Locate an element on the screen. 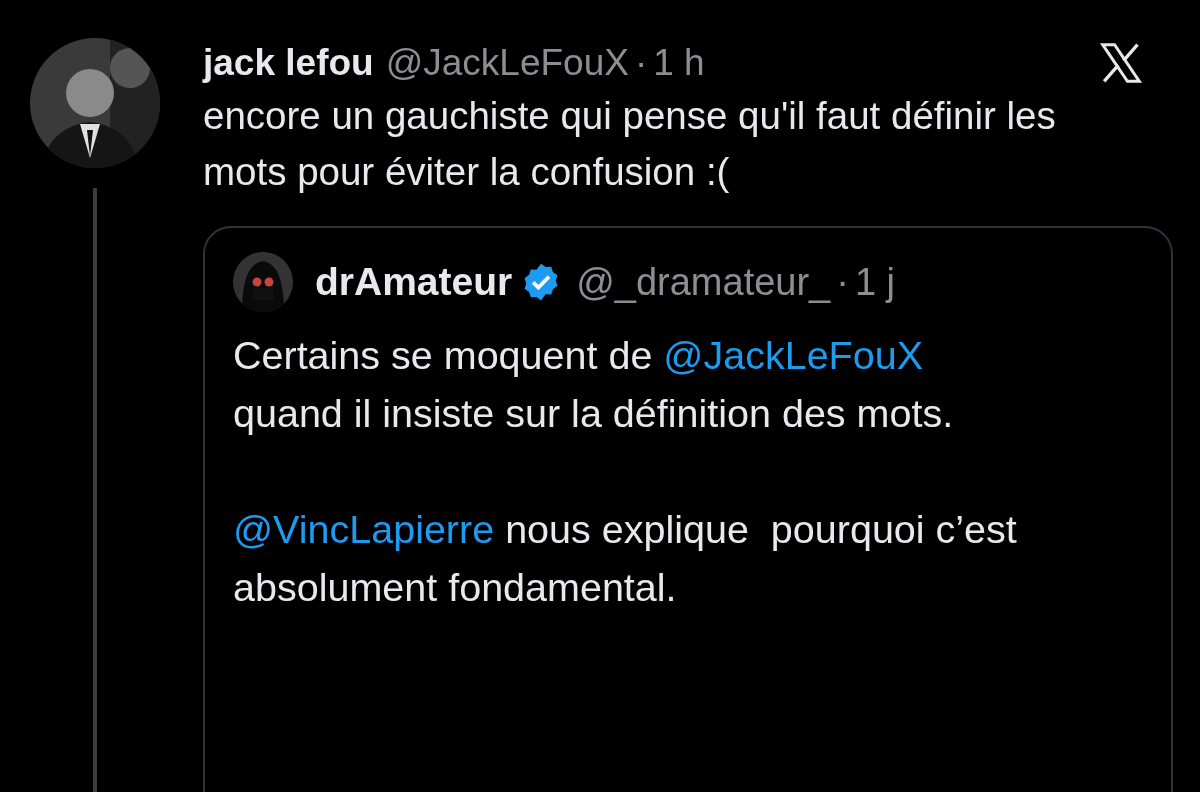 This screenshot has width=1200, height=792. author-name: jack lefou is located at coordinates (288, 63).